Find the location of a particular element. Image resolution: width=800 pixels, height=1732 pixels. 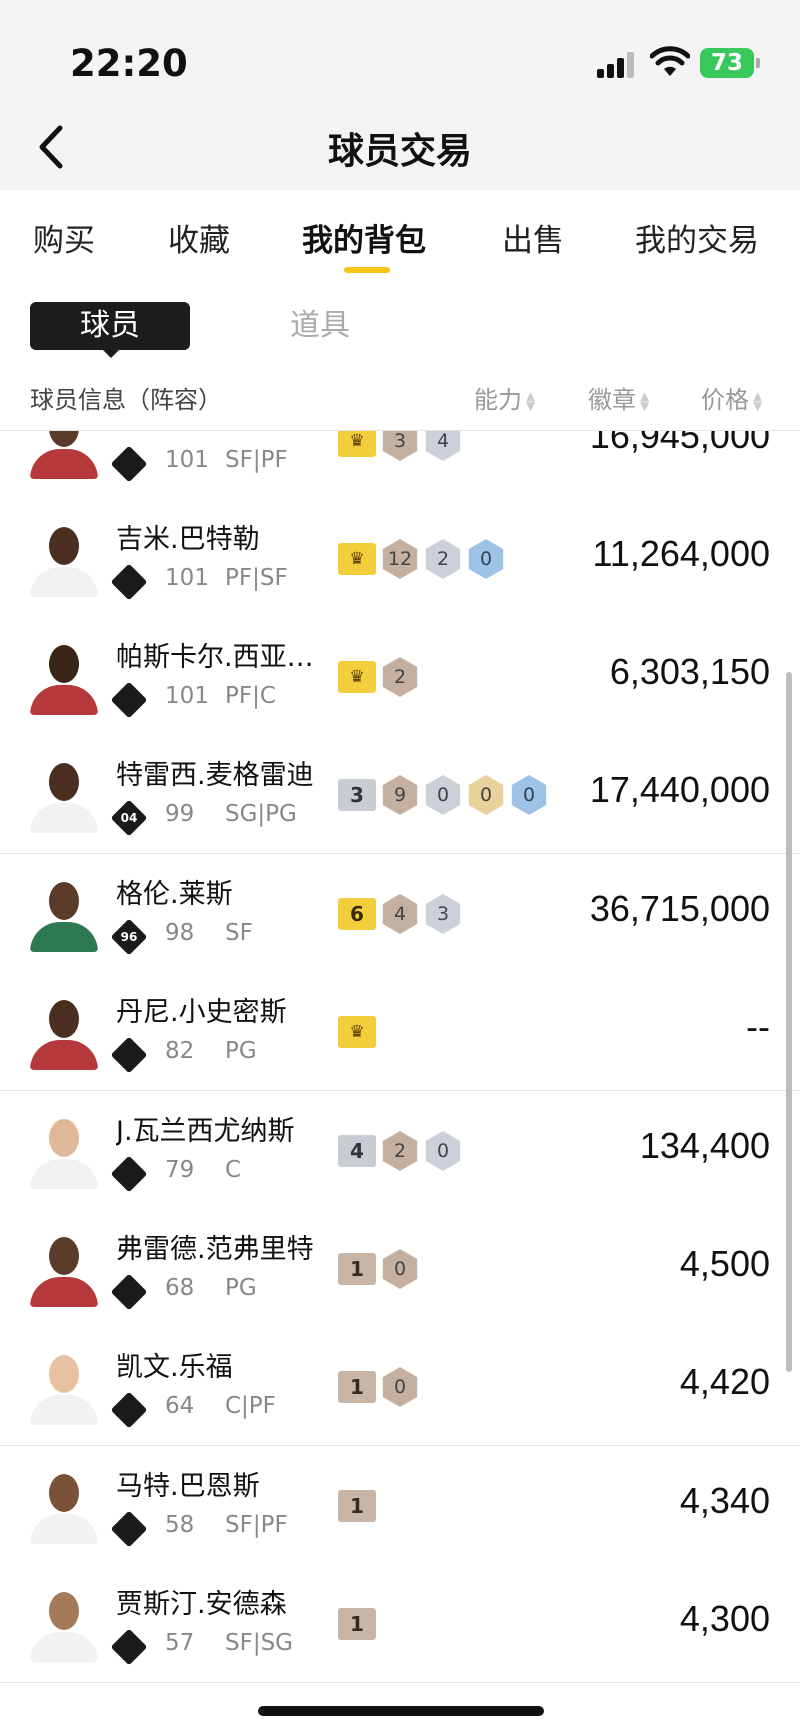

player-price: 16,945,000 is located at coordinates (679, 443).